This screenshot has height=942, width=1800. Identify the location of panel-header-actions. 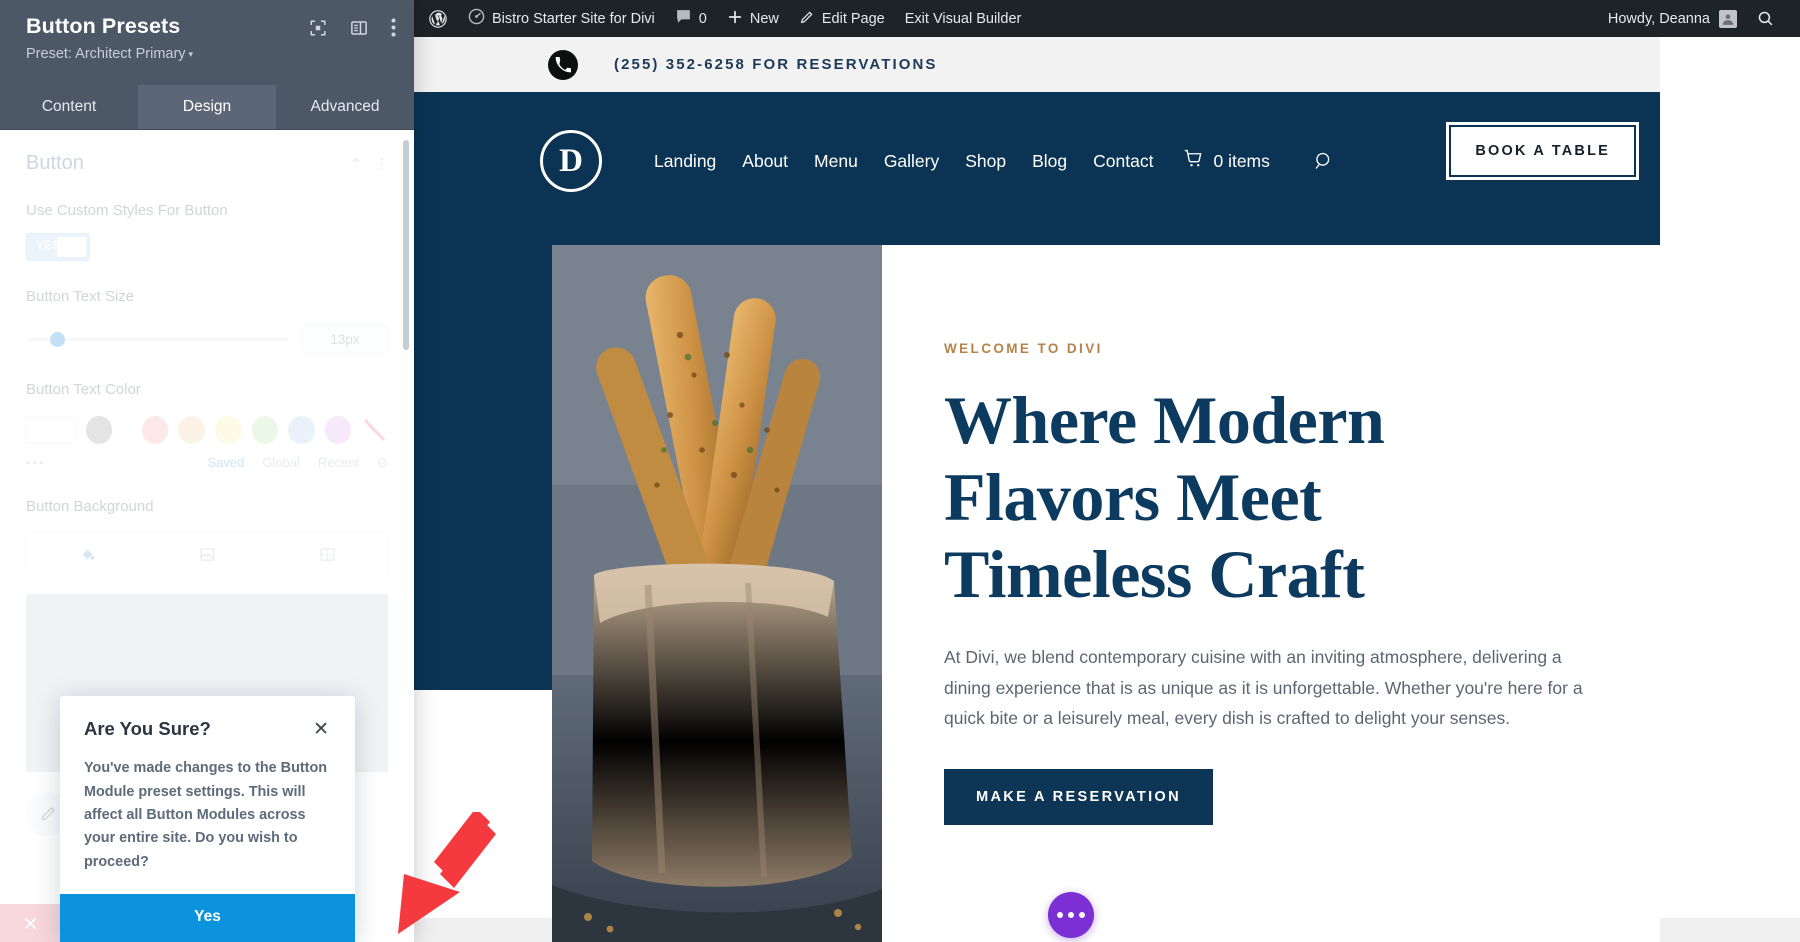
(352, 27).